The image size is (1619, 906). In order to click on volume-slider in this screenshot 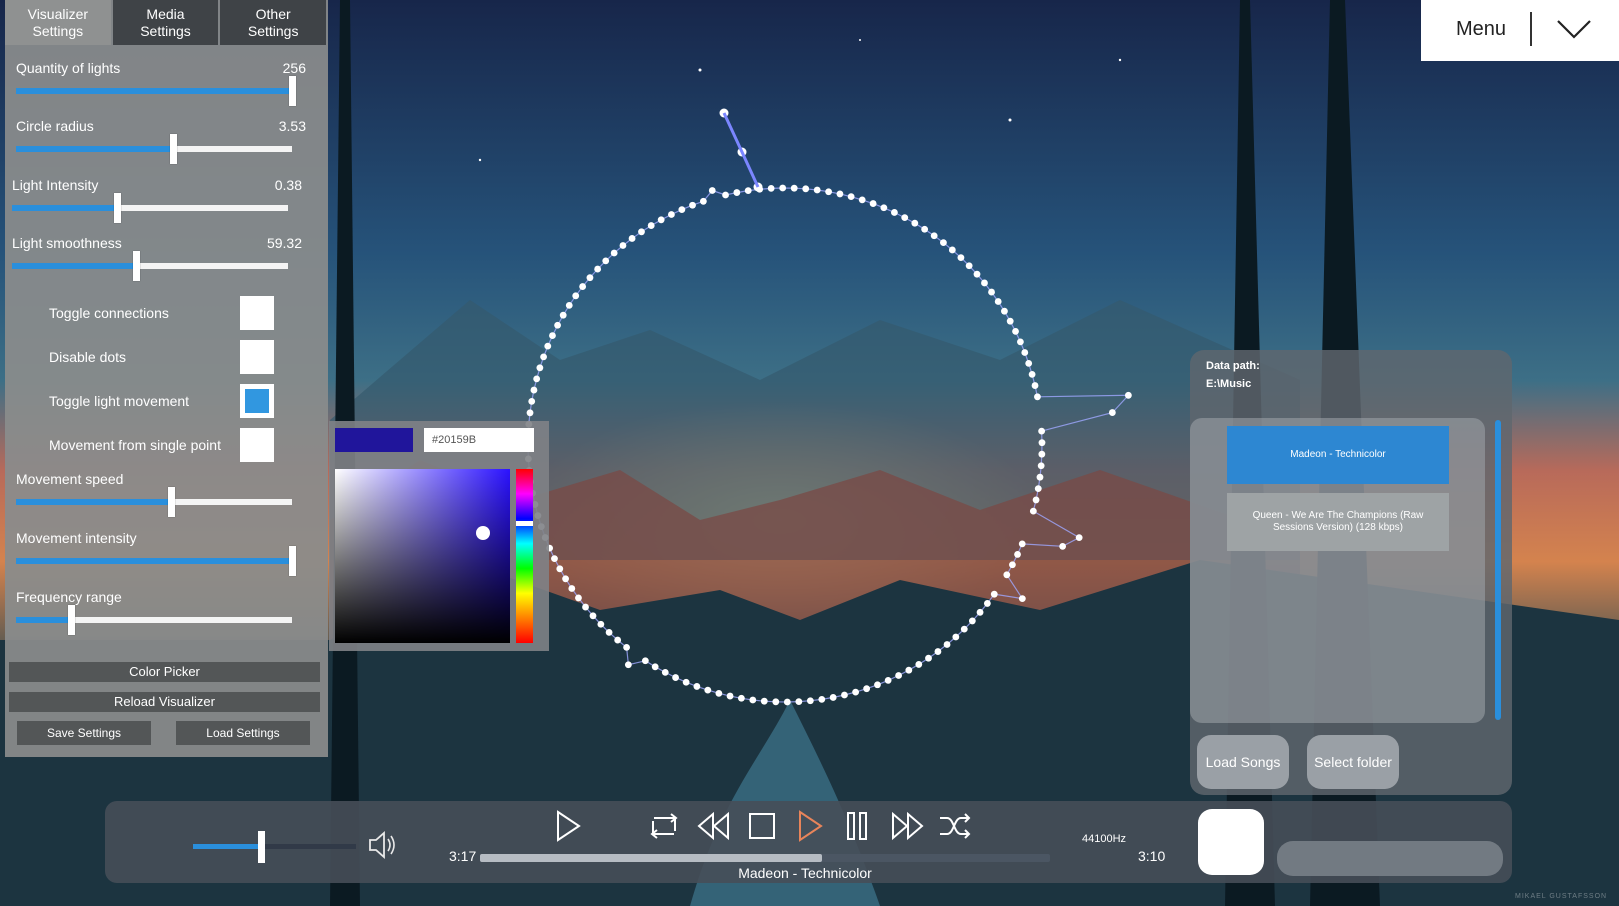, I will do `click(274, 847)`.